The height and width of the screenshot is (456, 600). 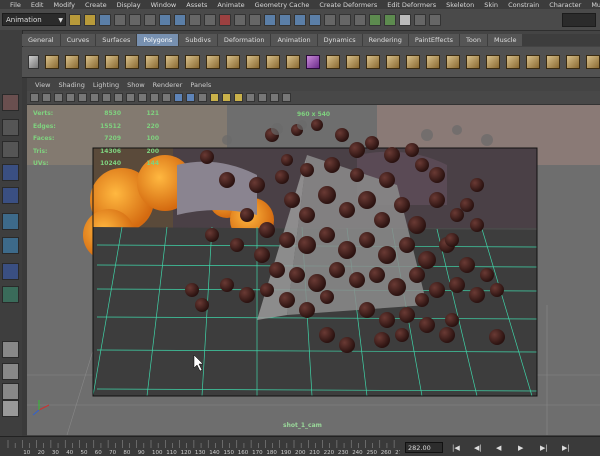 What do you see at coordinates (593, 62) in the screenshot?
I see `uv-editor-icon` at bounding box center [593, 62].